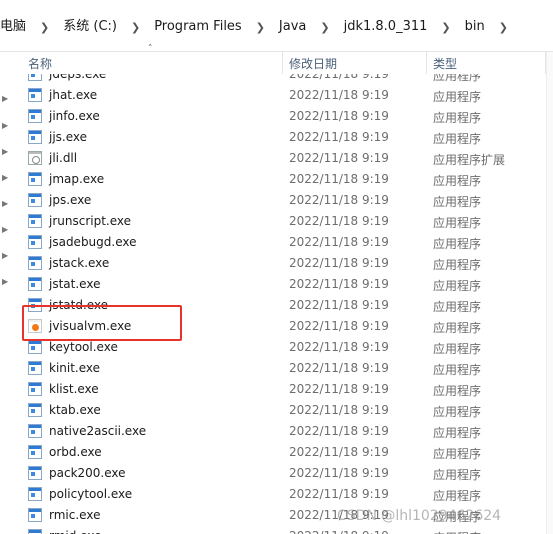 This screenshot has height=534, width=553. I want to click on file-name: jinfo.exe, so click(74, 116).